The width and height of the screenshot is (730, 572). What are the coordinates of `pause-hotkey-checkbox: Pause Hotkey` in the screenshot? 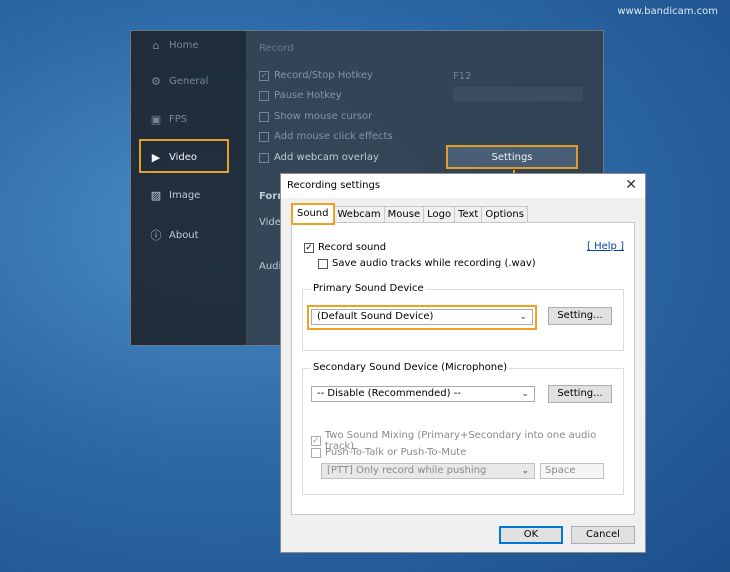 It's located at (300, 95).